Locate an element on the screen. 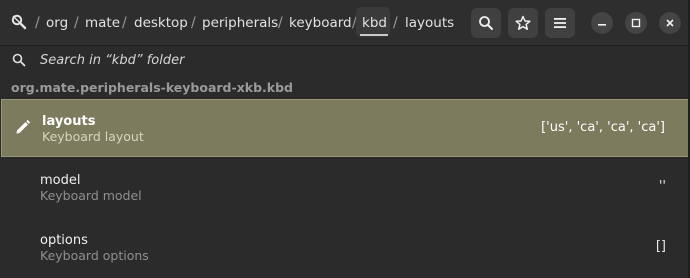 This screenshot has height=278, width=690. breadcrumb-active-underline is located at coordinates (374, 35).